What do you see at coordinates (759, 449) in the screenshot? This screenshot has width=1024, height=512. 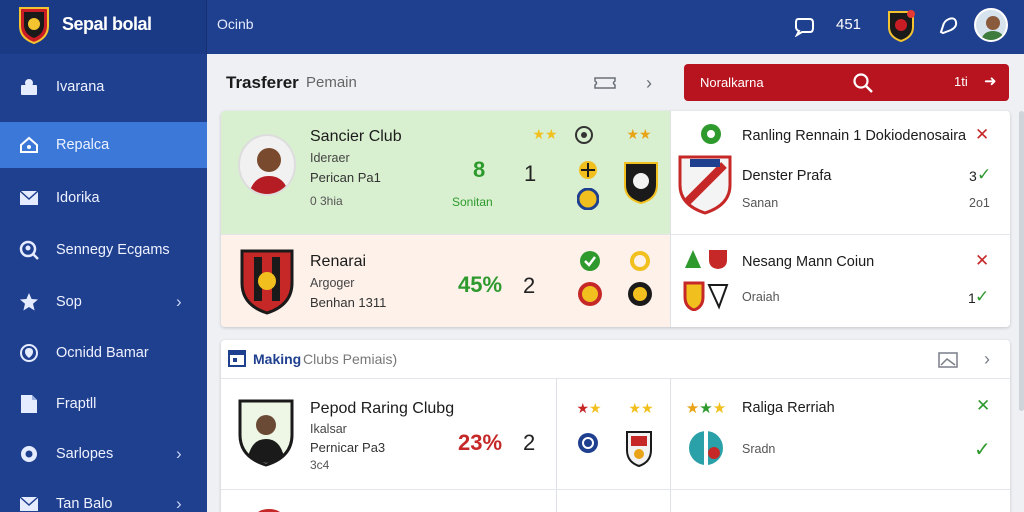 I see `ranking-line: Sradn` at bounding box center [759, 449].